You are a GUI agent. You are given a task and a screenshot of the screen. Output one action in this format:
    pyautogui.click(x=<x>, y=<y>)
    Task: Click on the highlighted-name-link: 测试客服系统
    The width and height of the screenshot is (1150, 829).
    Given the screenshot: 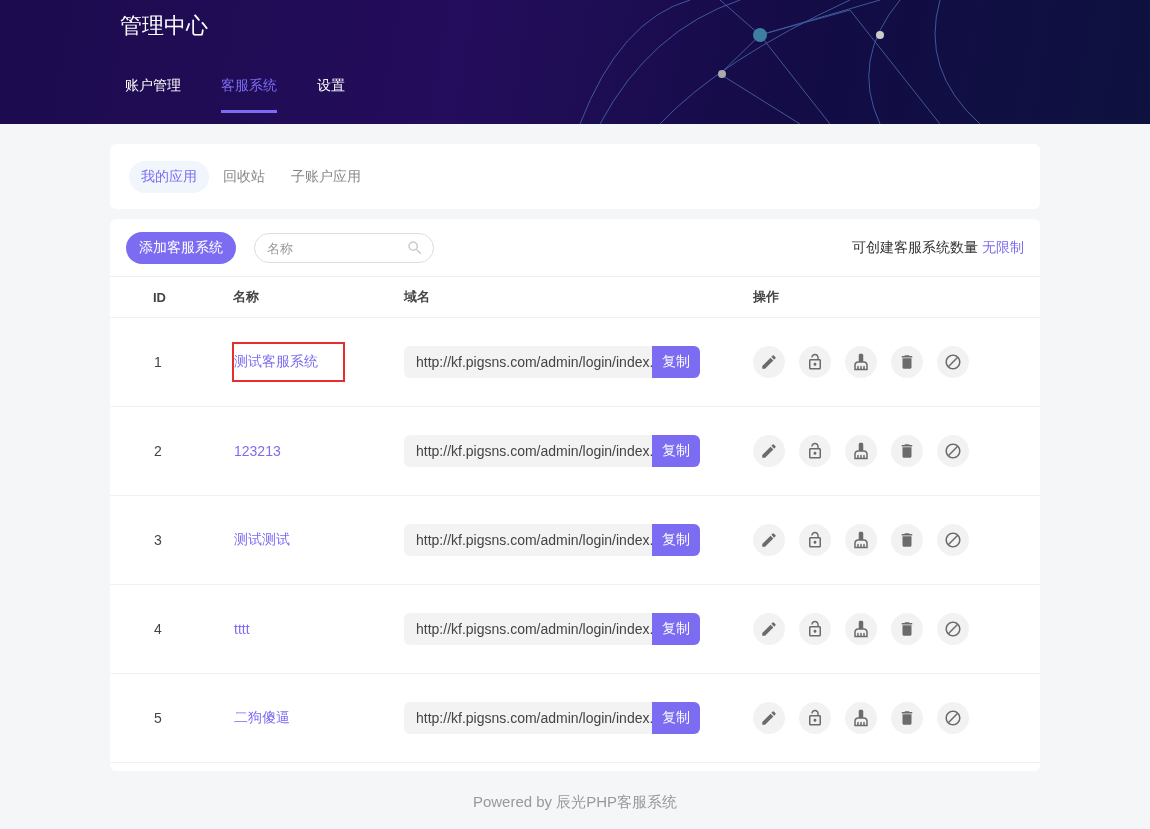 What is the action you would take?
    pyautogui.click(x=288, y=362)
    